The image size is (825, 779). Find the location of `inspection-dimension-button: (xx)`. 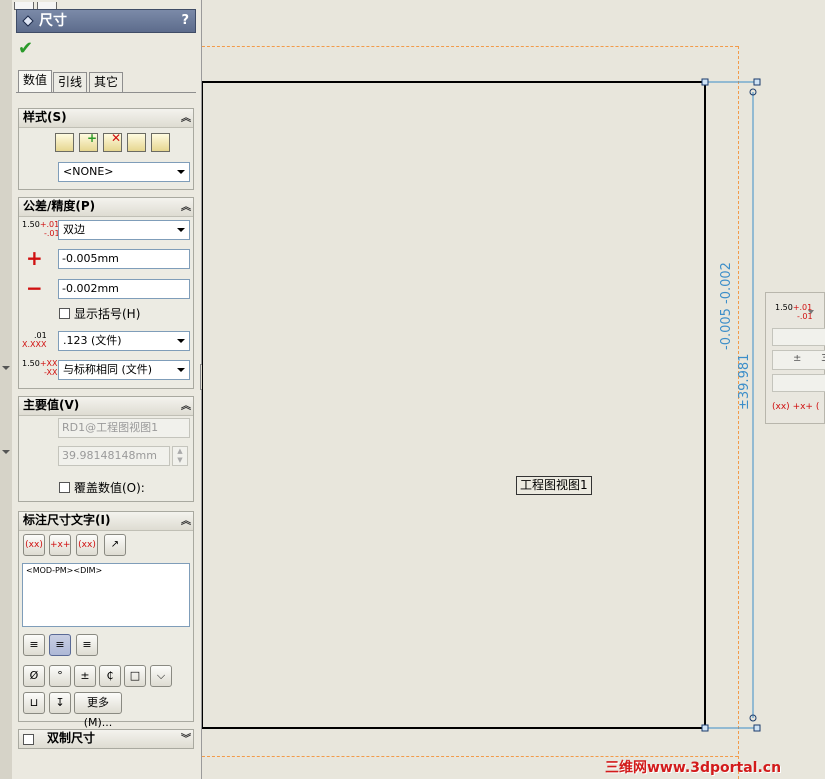

inspection-dimension-button: (xx) is located at coordinates (87, 545).